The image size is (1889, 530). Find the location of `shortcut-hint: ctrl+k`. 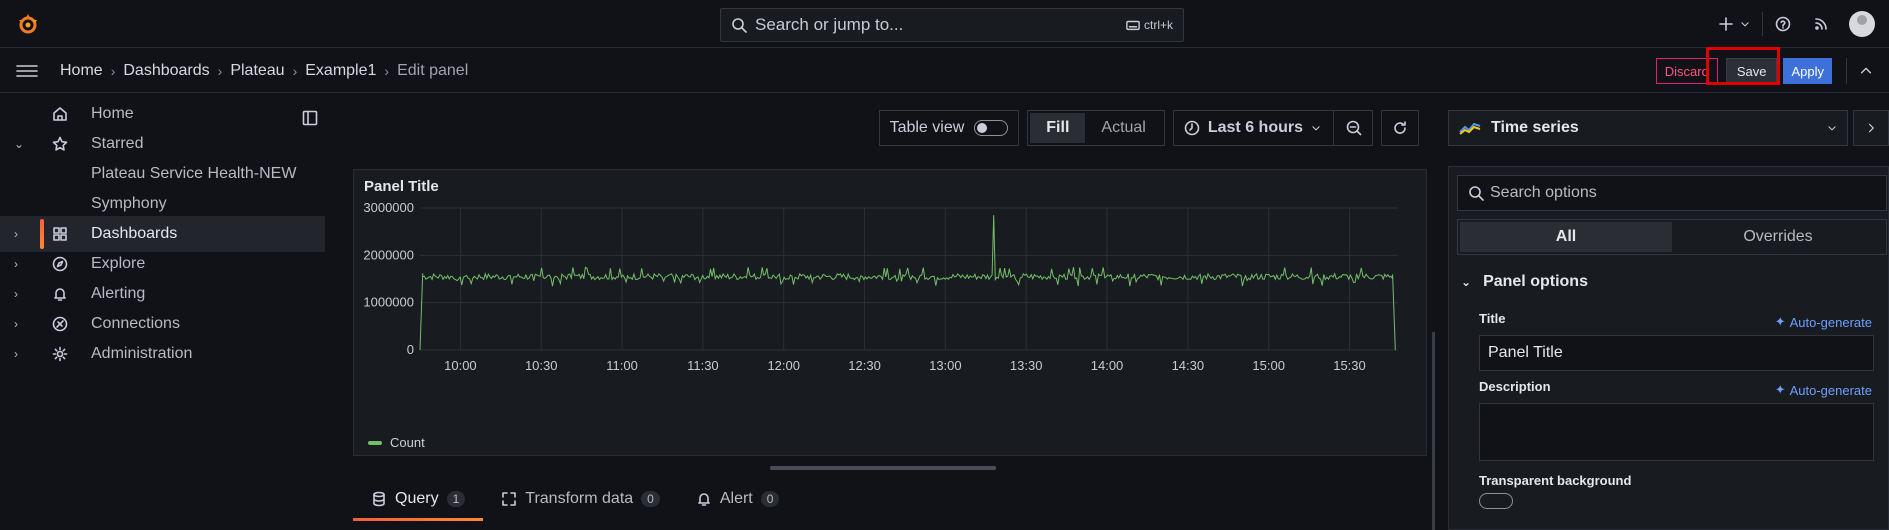

shortcut-hint: ctrl+k is located at coordinates (1149, 25).